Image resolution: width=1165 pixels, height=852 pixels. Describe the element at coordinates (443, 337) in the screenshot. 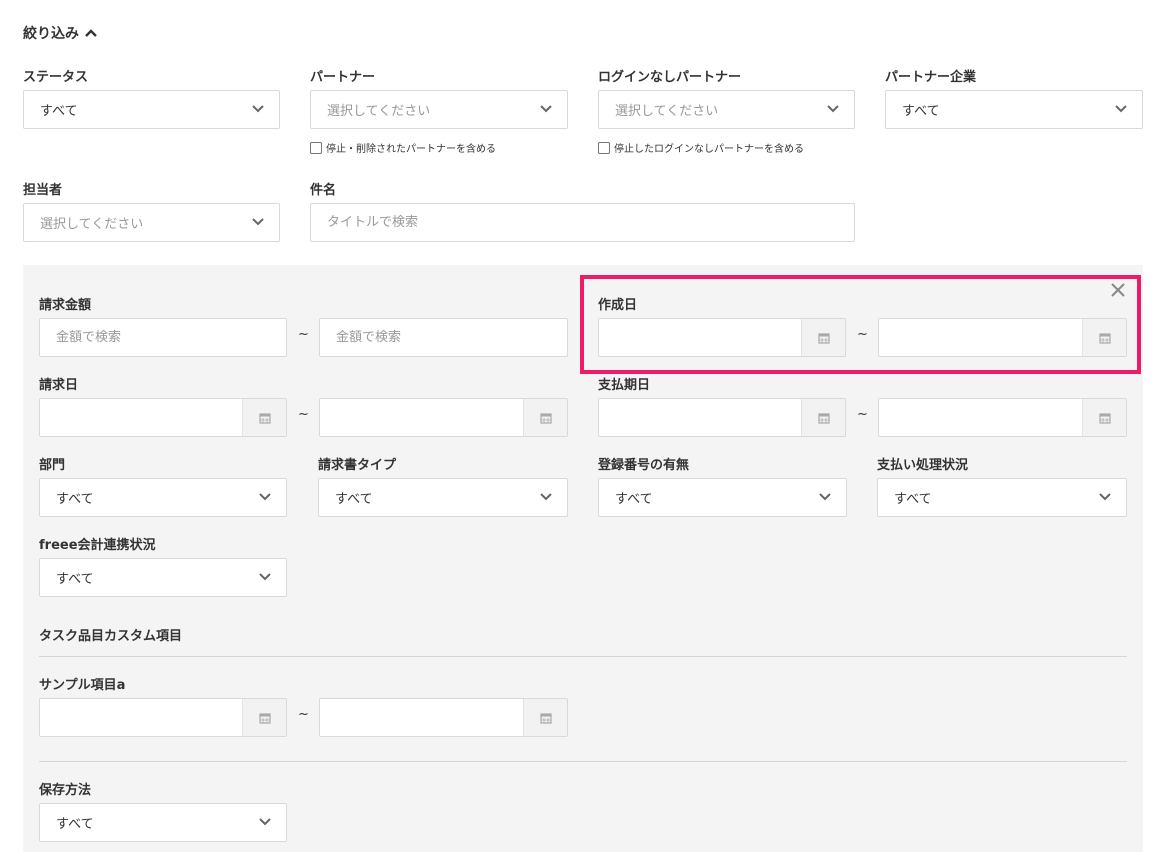

I see `amount-max-input` at that location.